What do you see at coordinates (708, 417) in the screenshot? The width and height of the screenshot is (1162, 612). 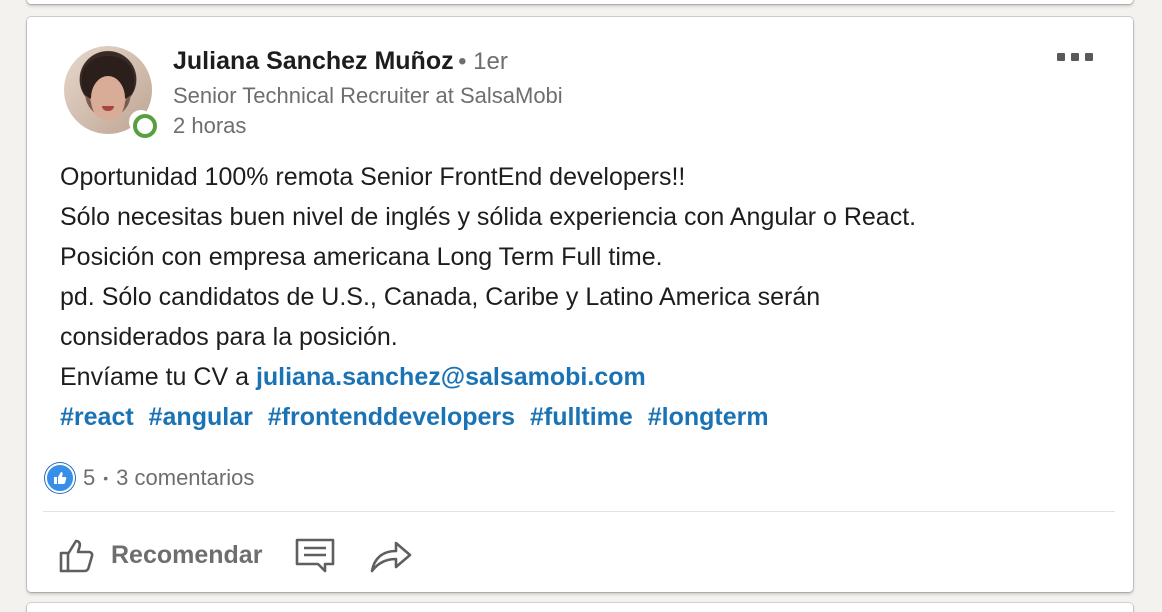 I see `hashtag-link: #longterm` at bounding box center [708, 417].